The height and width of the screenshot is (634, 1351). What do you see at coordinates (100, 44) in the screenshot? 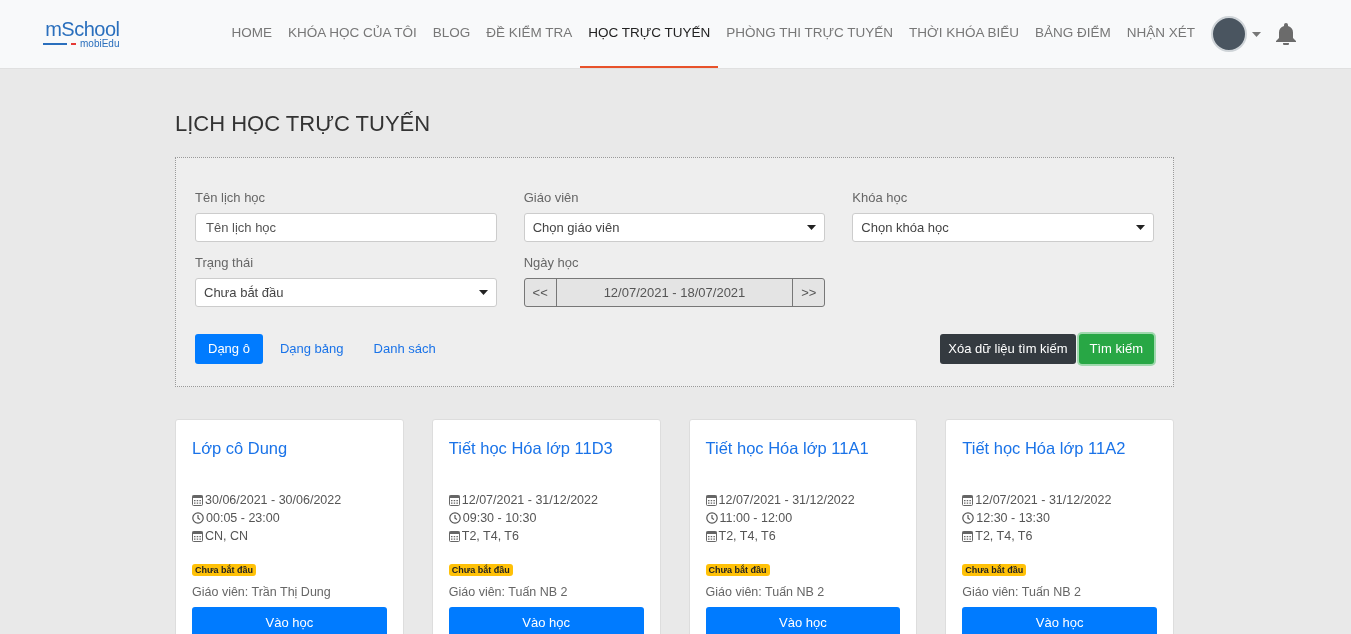
I see `logo-subtitle: mobiEdu` at bounding box center [100, 44].